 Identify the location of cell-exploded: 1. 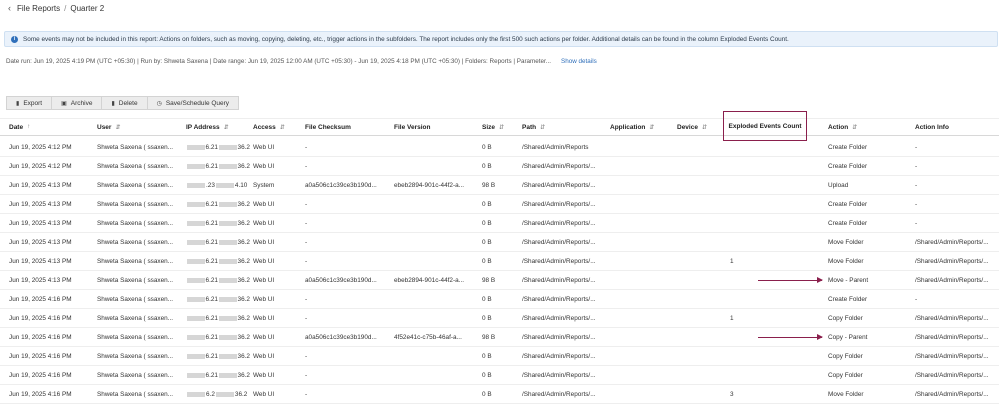
(732, 261).